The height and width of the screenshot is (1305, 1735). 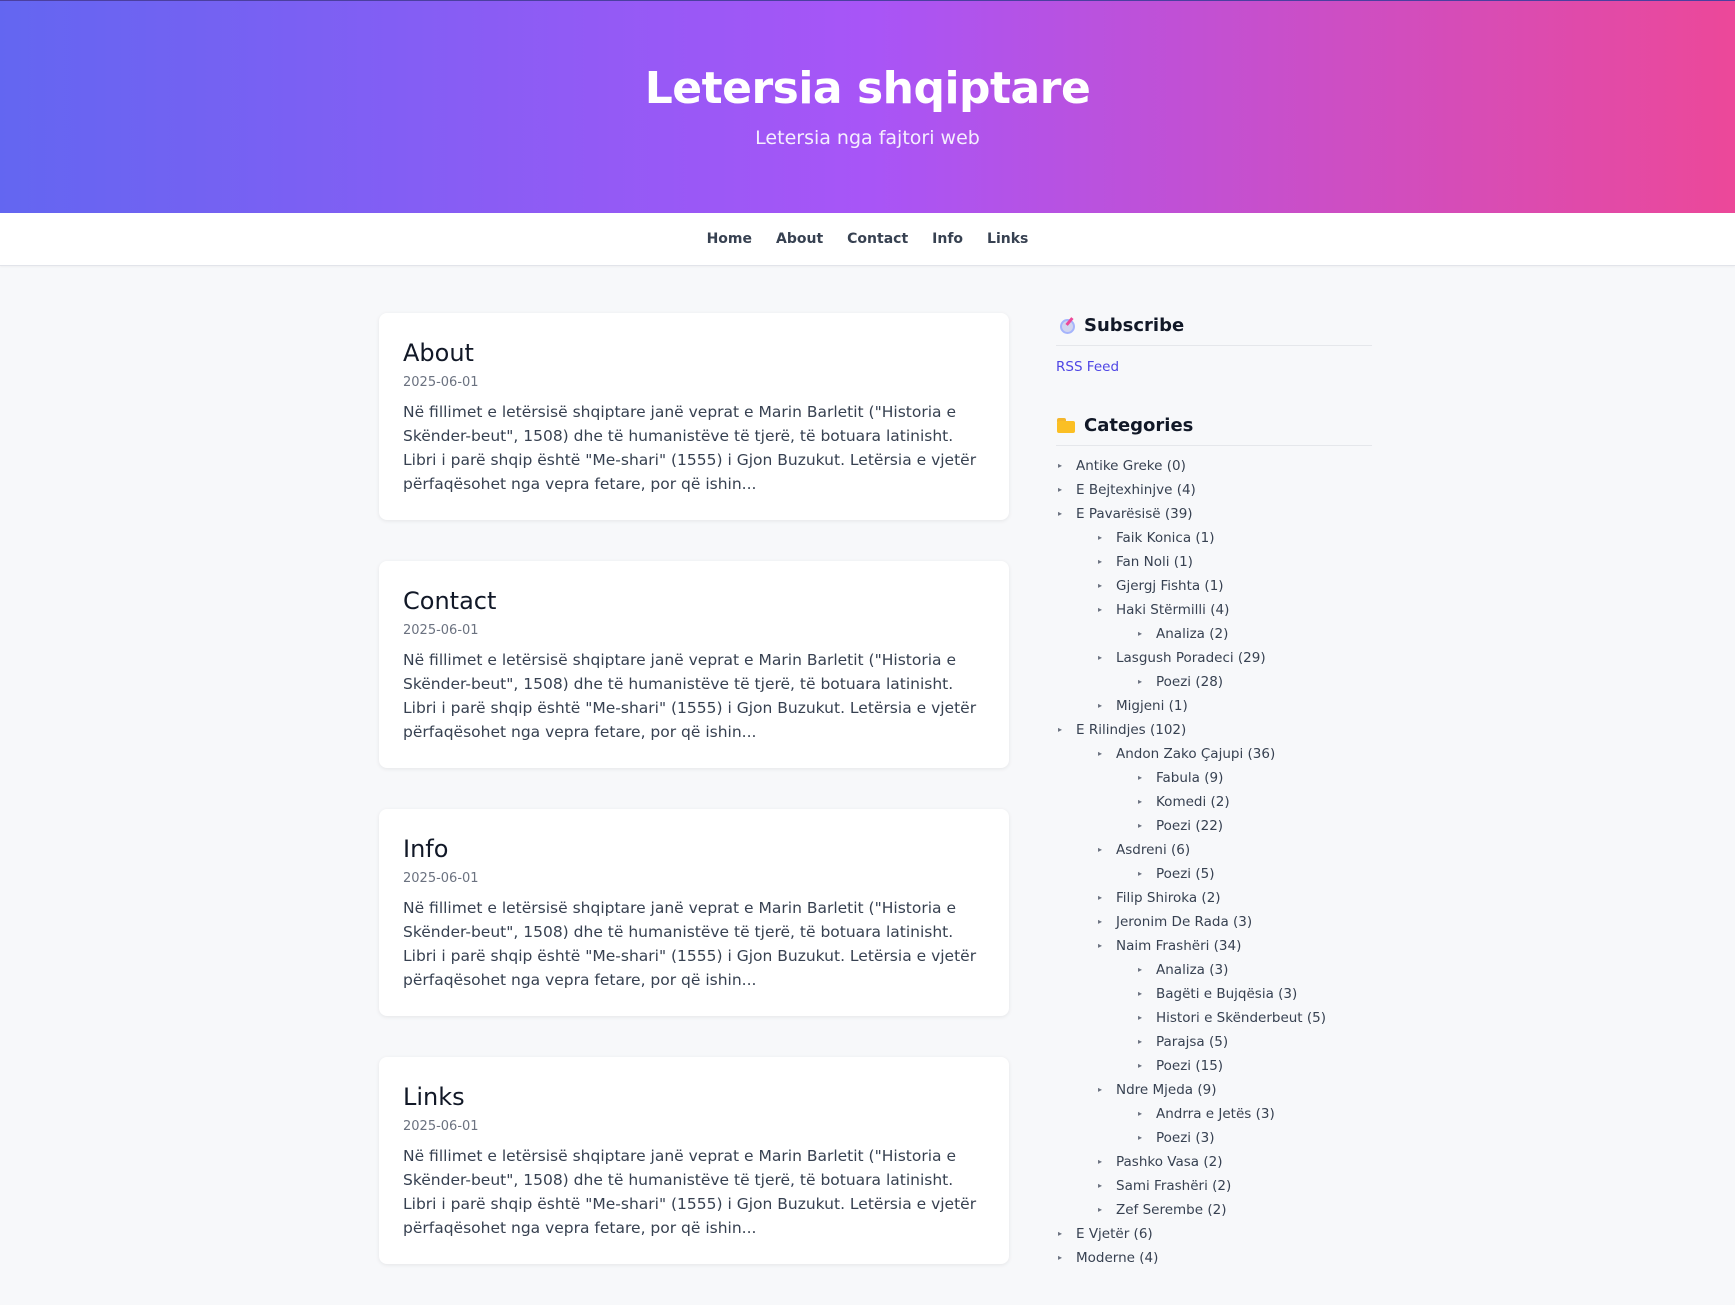 What do you see at coordinates (1179, 946) in the screenshot?
I see `category-label: Naim Frashëri (34)` at bounding box center [1179, 946].